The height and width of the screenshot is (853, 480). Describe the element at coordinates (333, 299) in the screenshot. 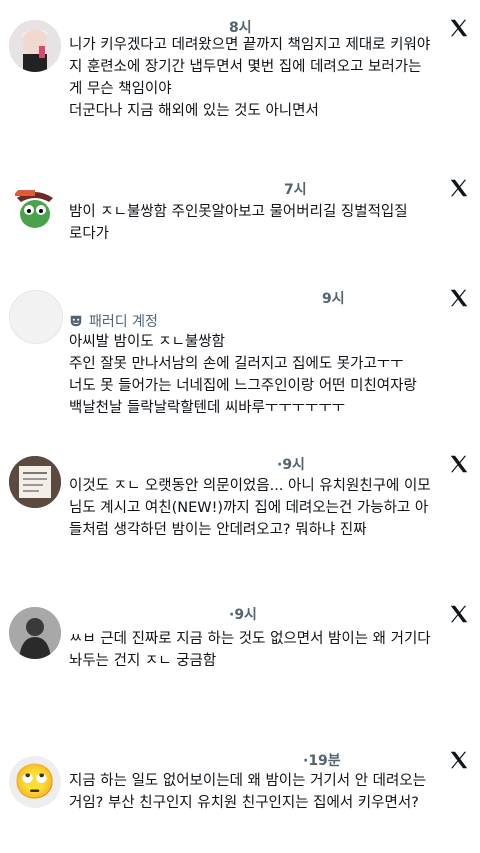

I see `post-time: 9시` at that location.